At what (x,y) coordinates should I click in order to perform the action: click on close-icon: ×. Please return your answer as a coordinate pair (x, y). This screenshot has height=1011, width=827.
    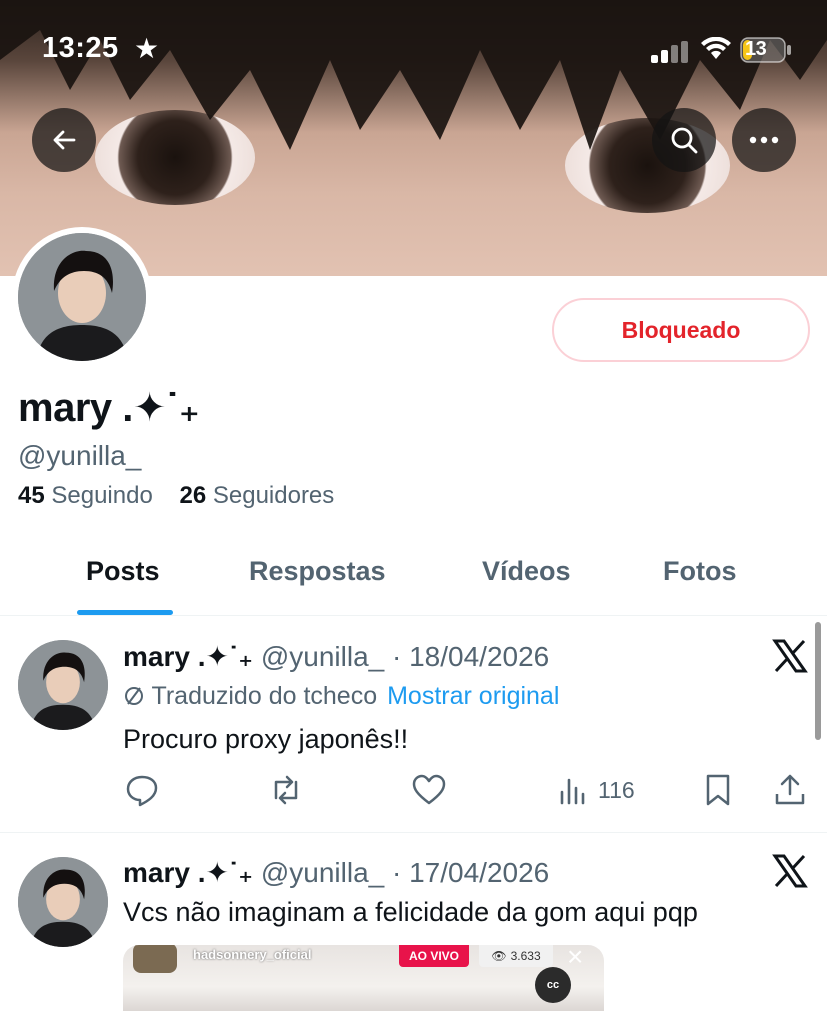
    Looking at the image, I should click on (575, 958).